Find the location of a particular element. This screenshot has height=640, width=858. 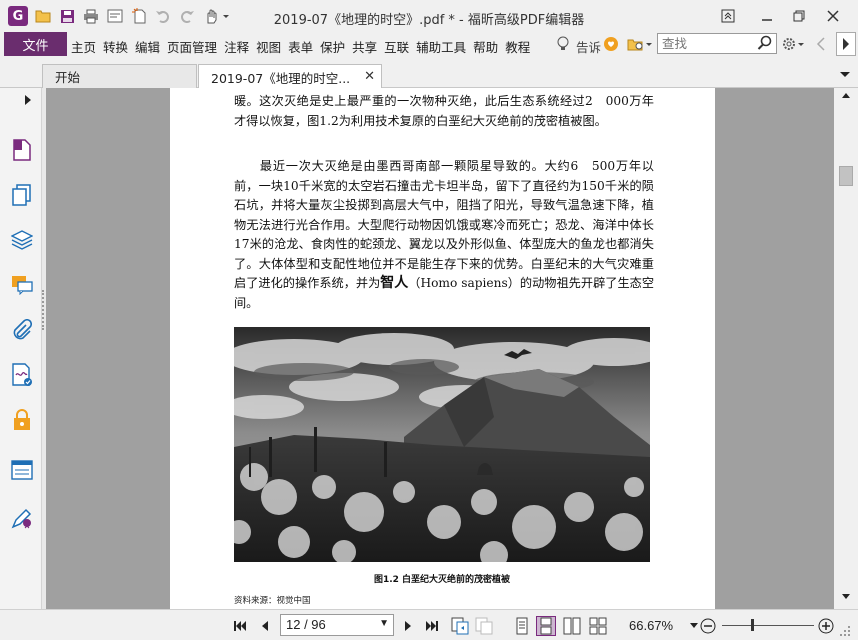

page-thumbnail-icon is located at coordinates (22, 150).